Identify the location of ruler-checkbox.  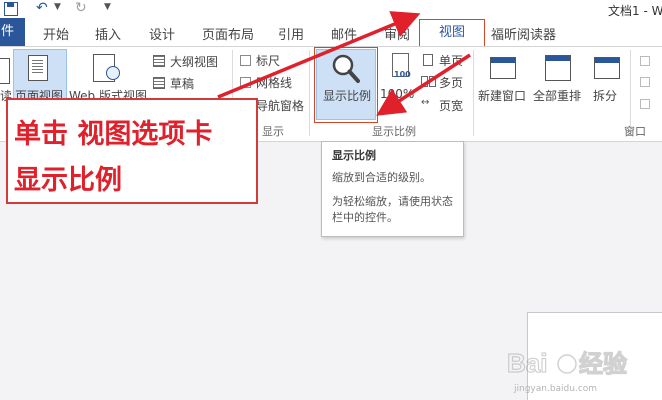
(245, 60).